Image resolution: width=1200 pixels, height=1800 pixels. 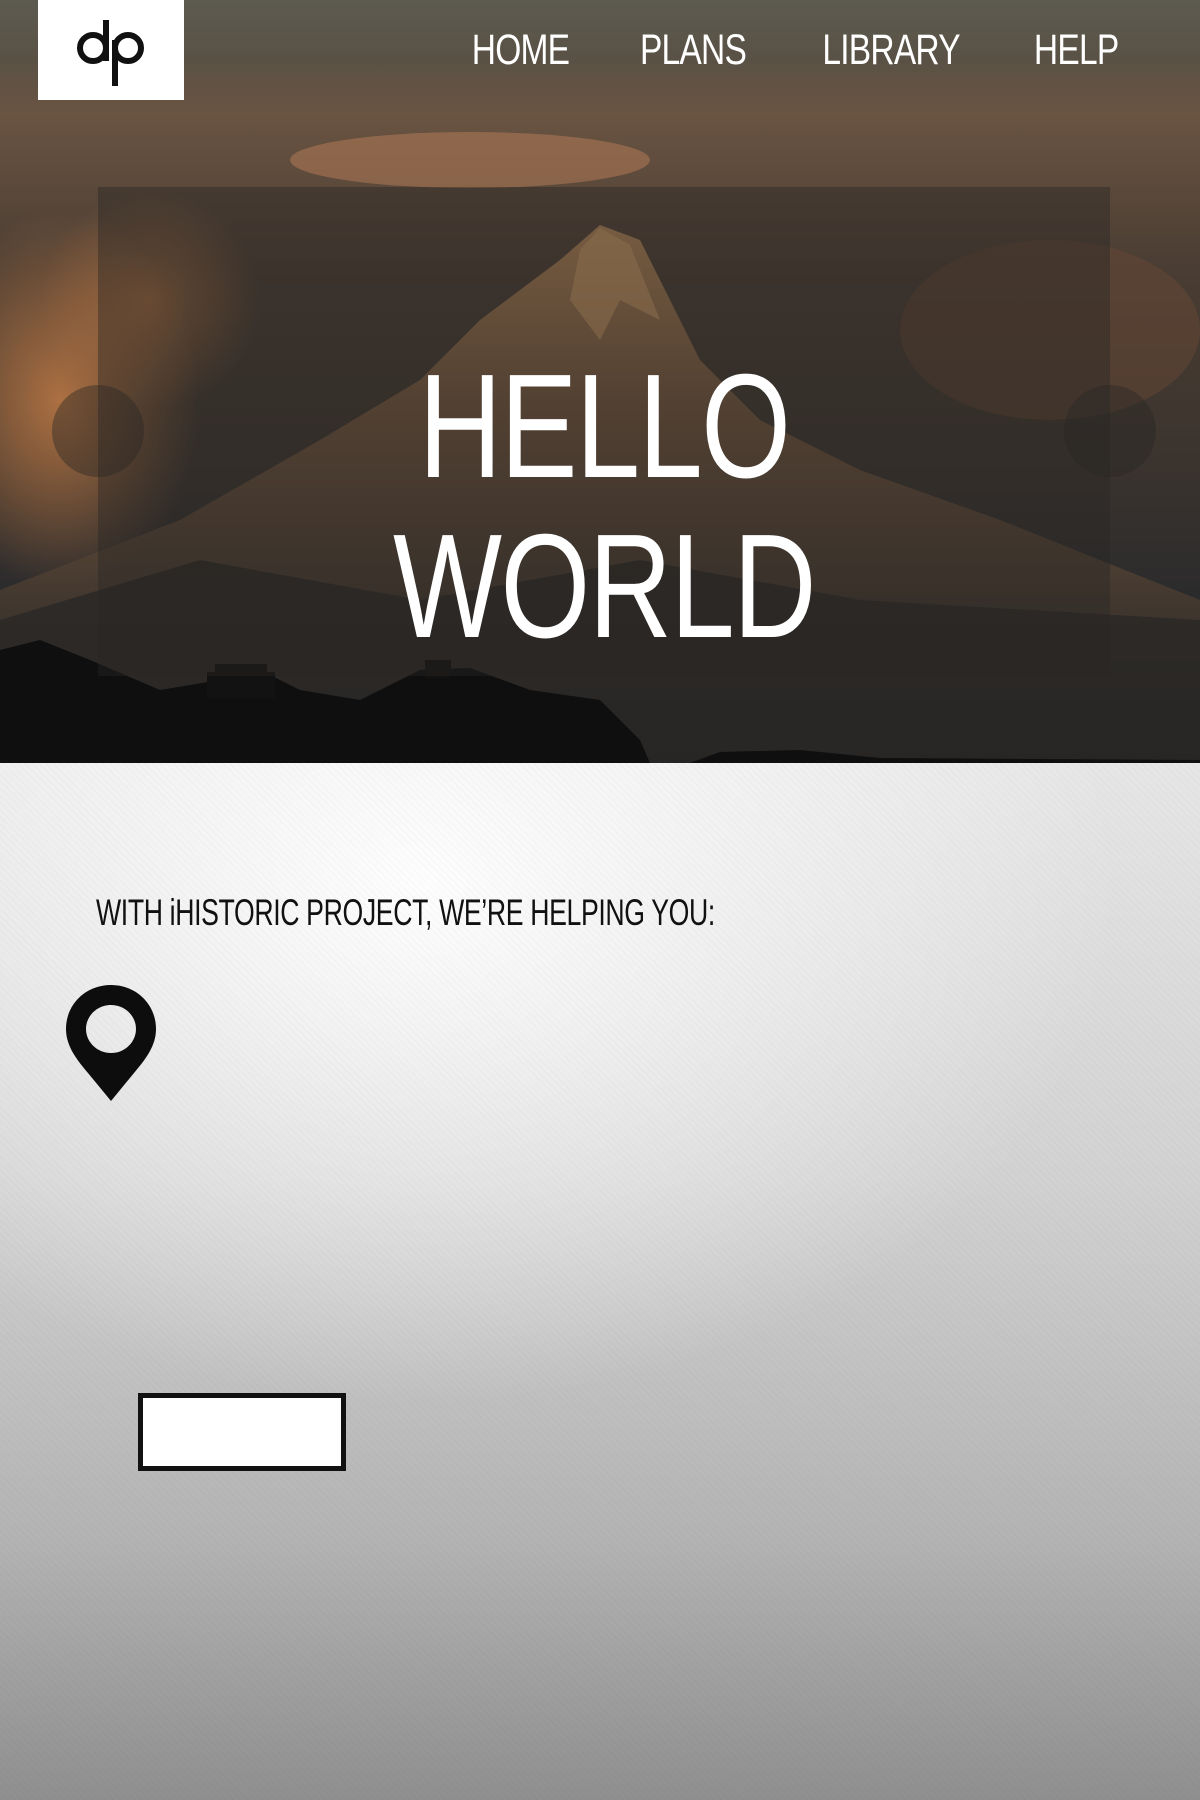 I want to click on map-pin-icon, so click(x=111, y=1043).